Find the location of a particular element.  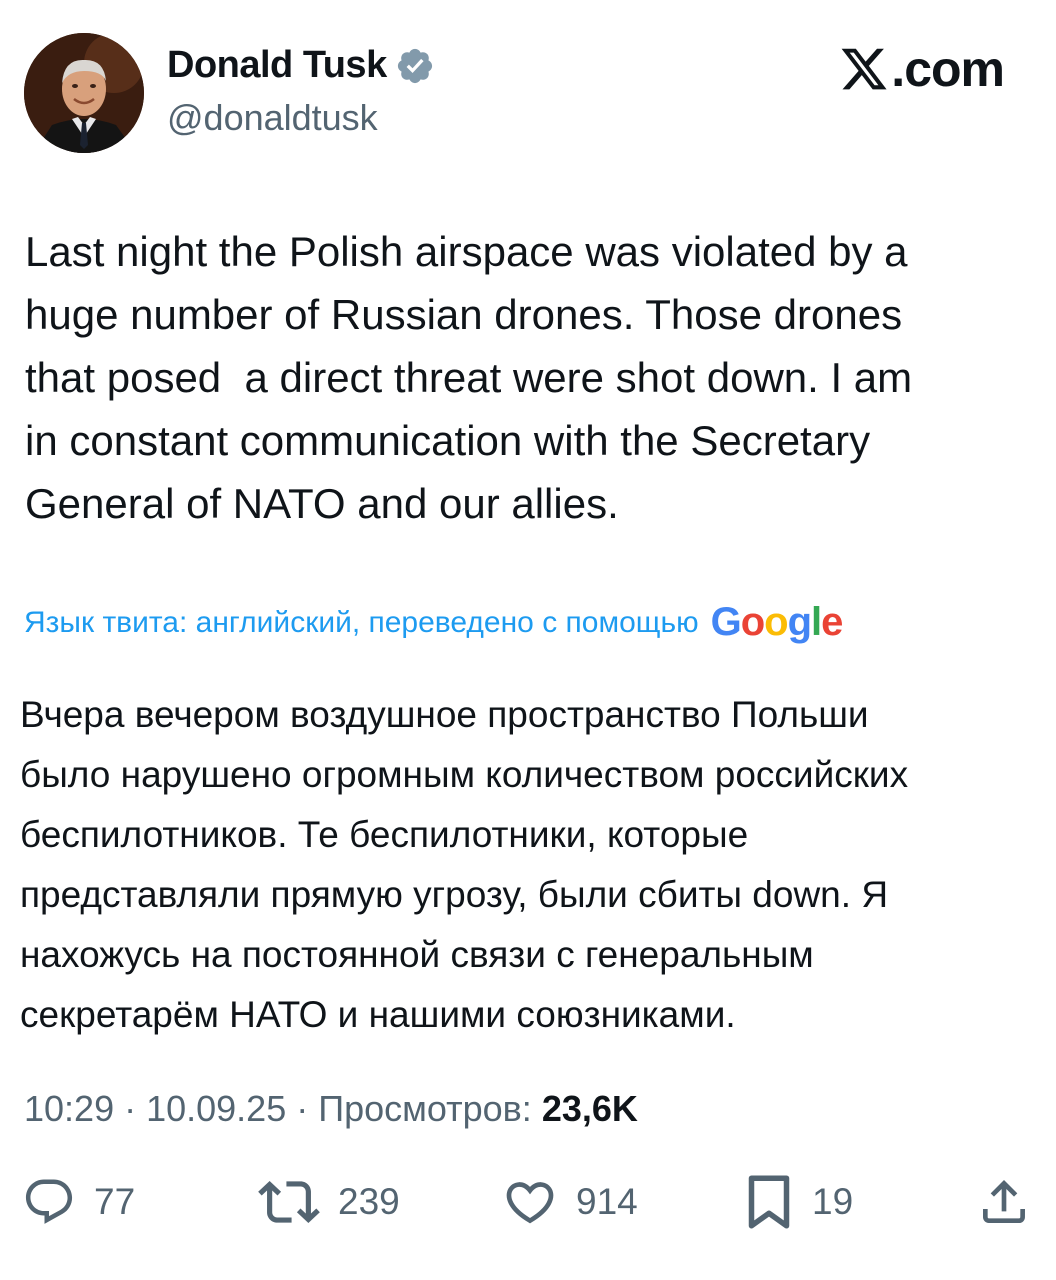

profile-photo is located at coordinates (84, 93).